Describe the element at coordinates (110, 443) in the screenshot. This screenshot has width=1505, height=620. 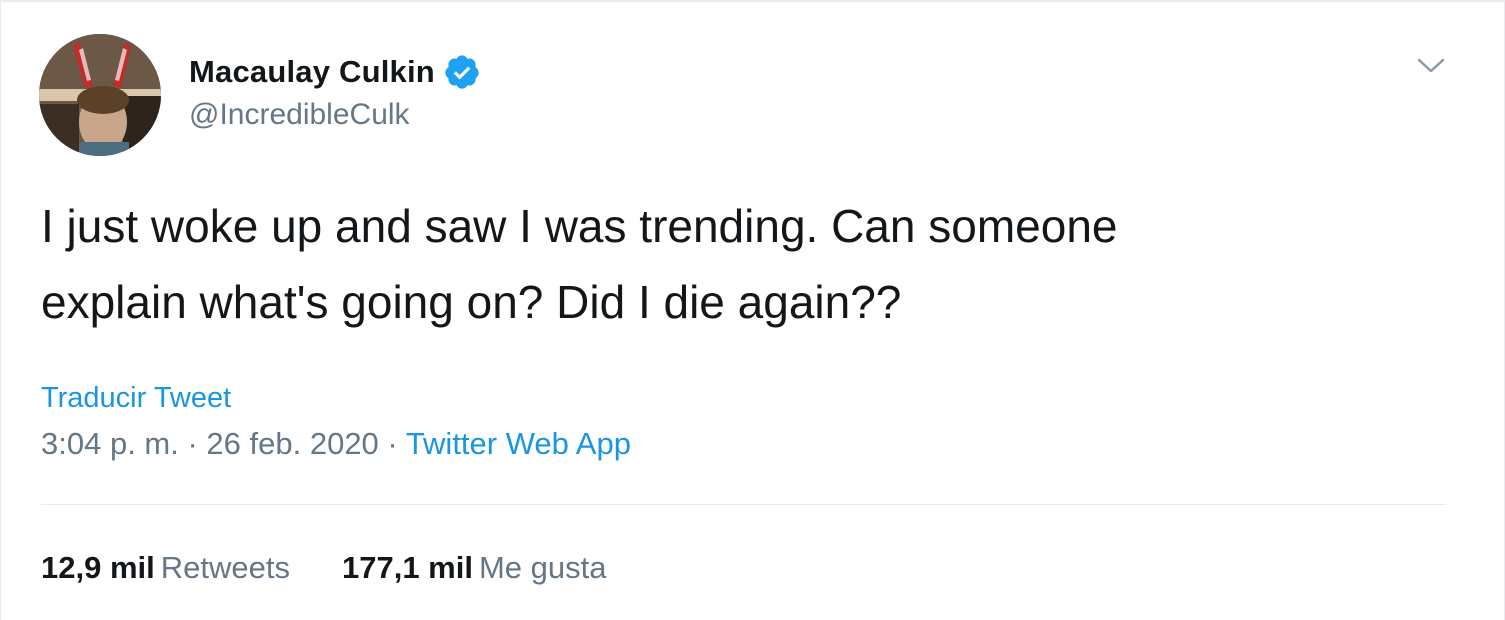
I see `tweet-time: 3:04 p. m.` at that location.